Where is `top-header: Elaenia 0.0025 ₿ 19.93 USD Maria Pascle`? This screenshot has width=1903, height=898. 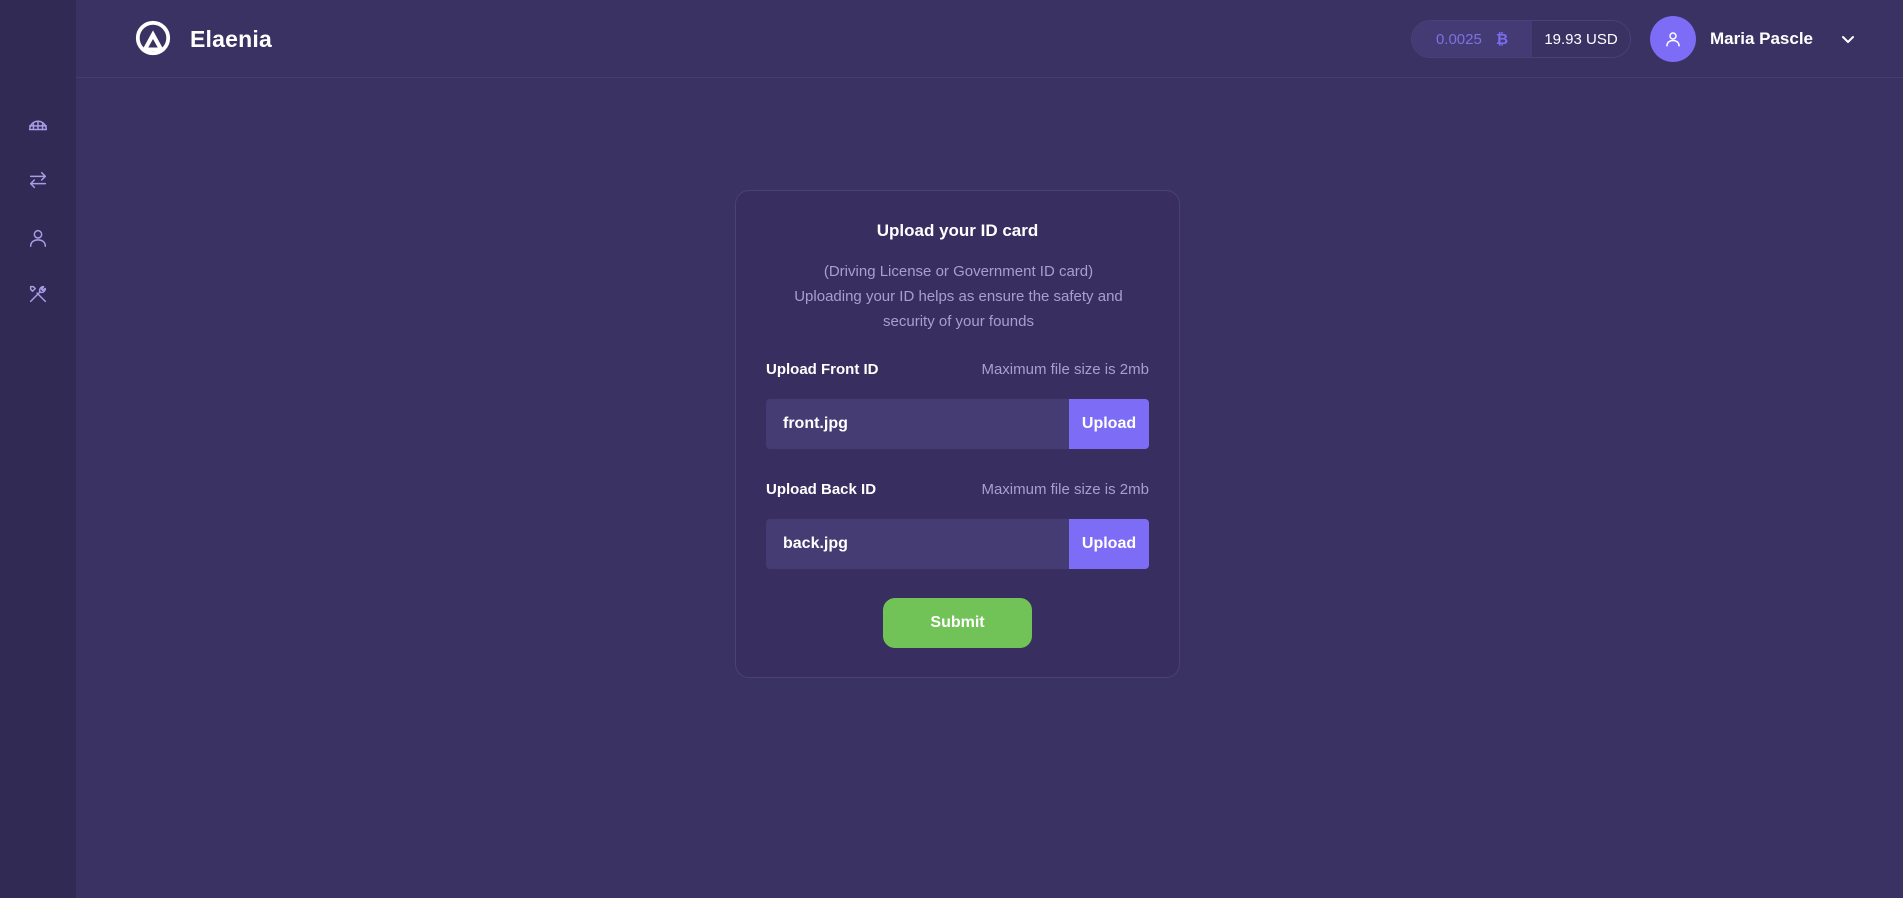 top-header: Elaenia 0.0025 ₿ 19.93 USD Maria Pascle is located at coordinates (989, 39).